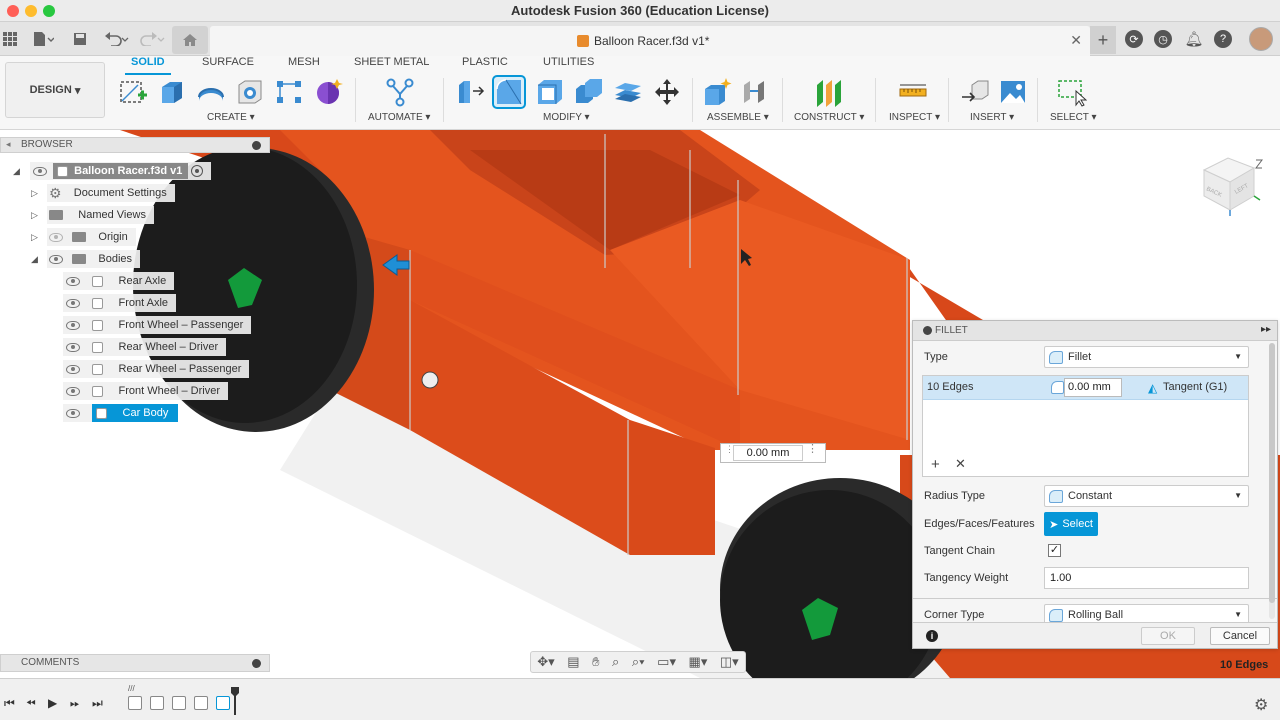 The height and width of the screenshot is (720, 1280). What do you see at coordinates (667, 92) in the screenshot?
I see `move-copy-icon` at bounding box center [667, 92].